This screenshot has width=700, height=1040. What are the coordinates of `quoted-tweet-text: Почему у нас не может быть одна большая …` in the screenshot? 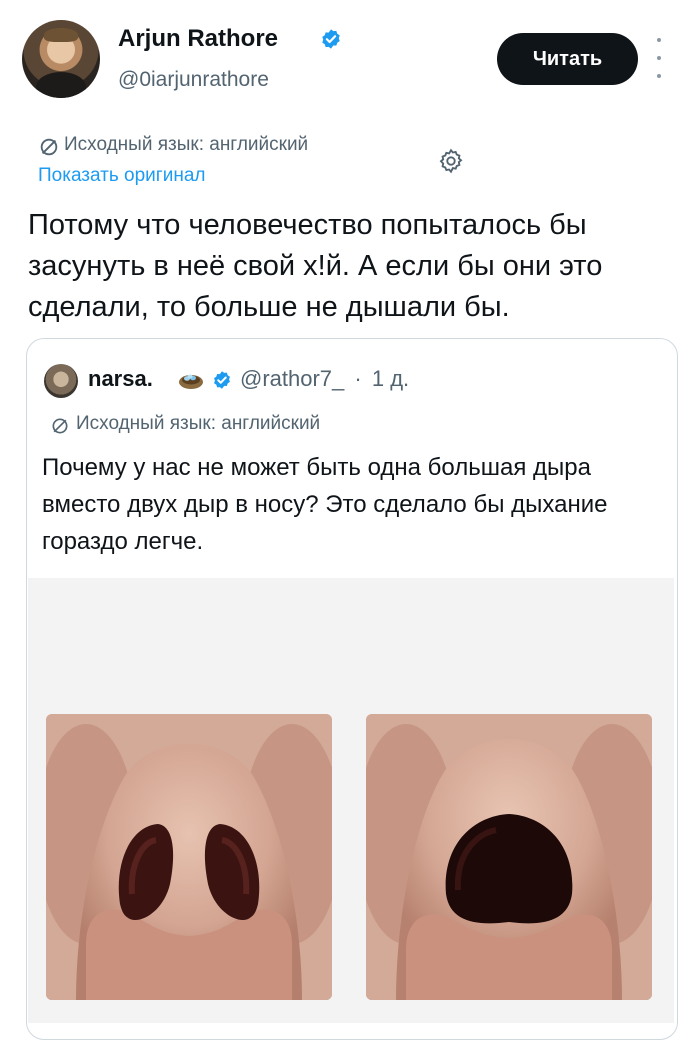 It's located at (325, 504).